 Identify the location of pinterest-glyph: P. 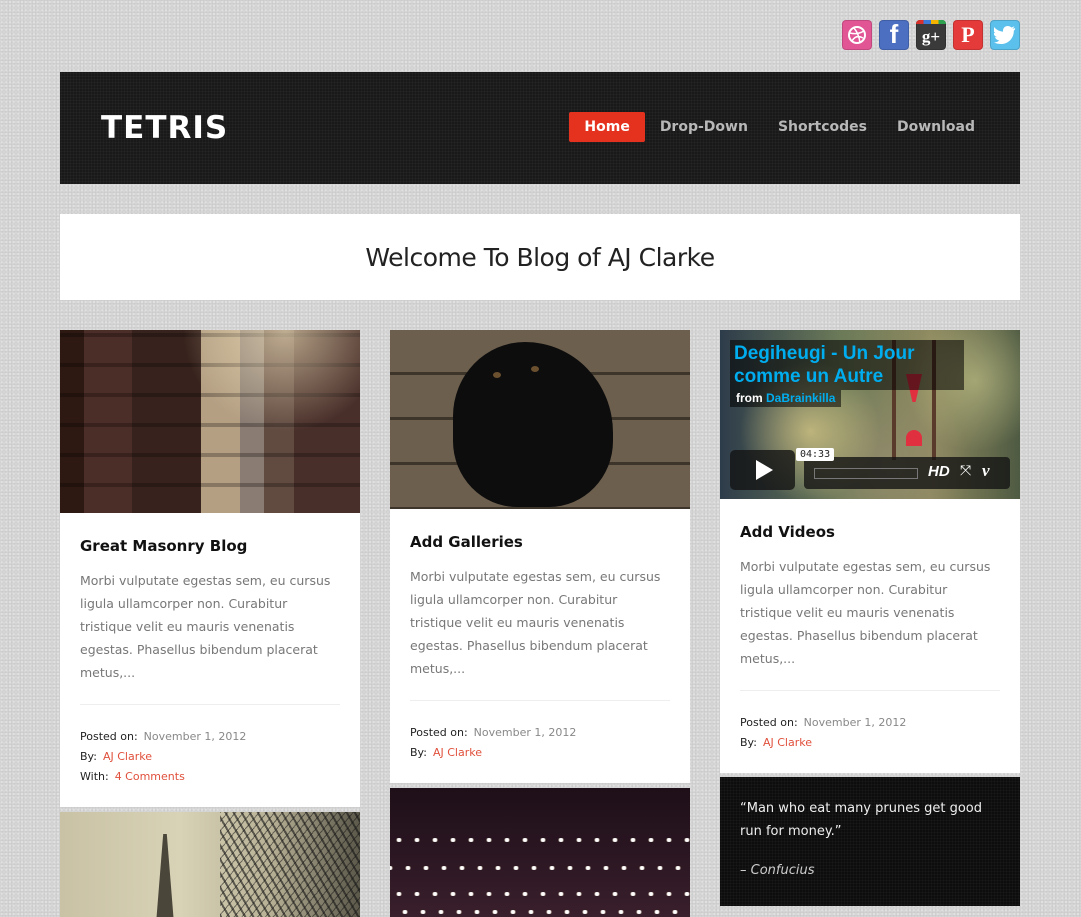
(968, 34).